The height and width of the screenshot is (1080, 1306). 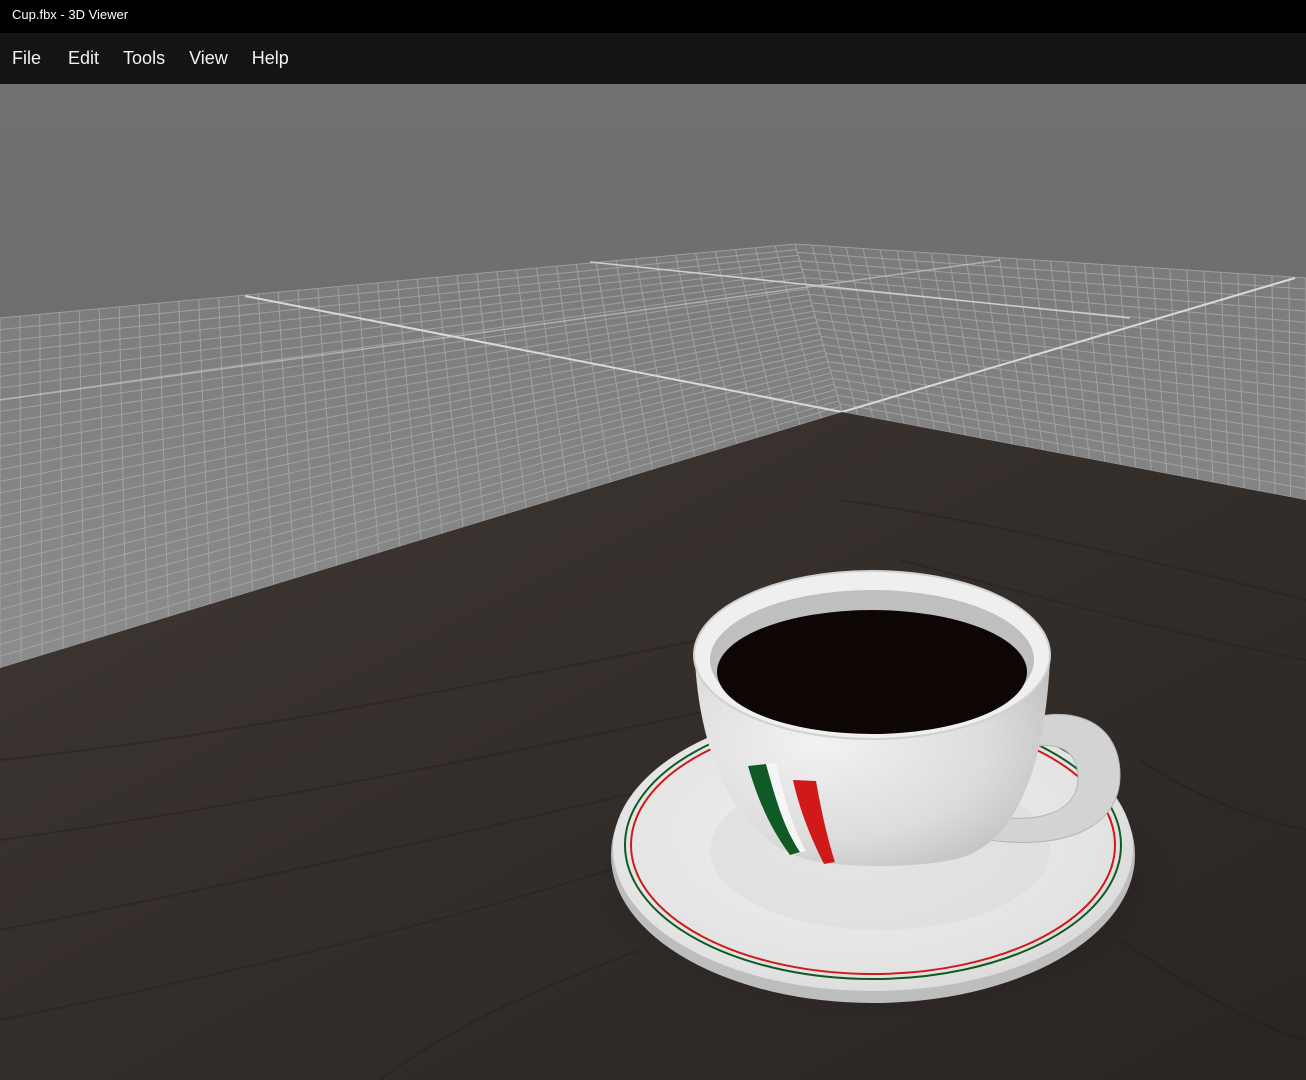 What do you see at coordinates (28, 58) in the screenshot?
I see `menu-file: File` at bounding box center [28, 58].